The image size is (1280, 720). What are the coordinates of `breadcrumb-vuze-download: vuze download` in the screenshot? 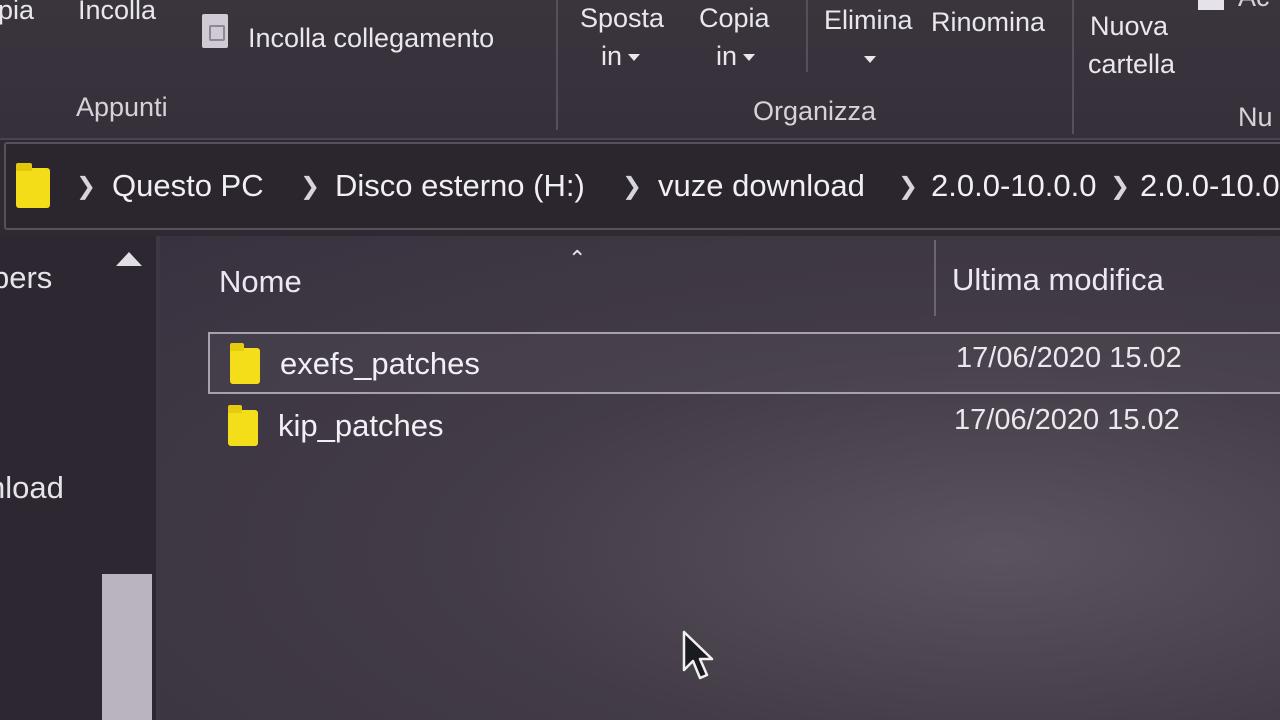 It's located at (761, 186).